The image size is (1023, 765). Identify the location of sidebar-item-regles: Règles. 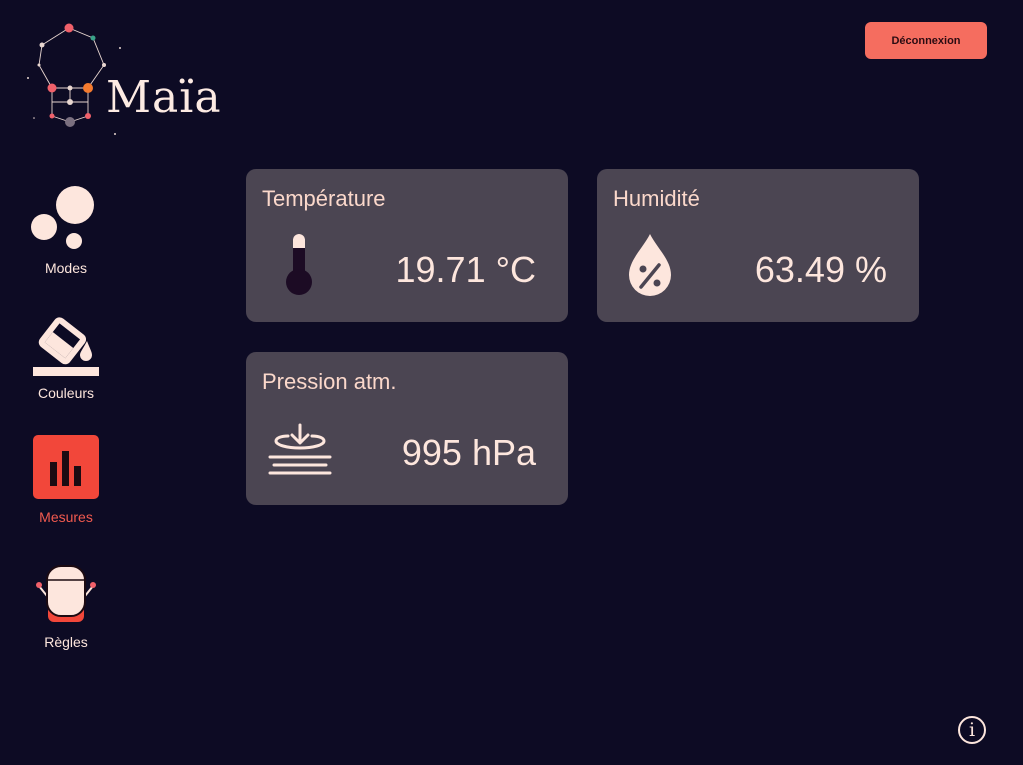
(66, 613).